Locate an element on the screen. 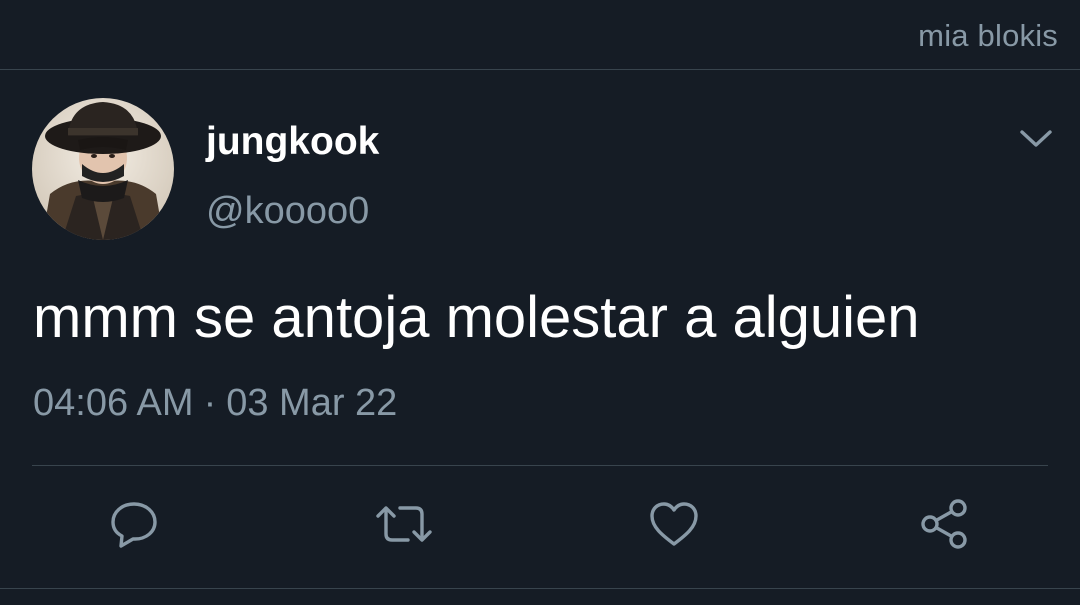 Image resolution: width=1080 pixels, height=605 pixels. share-icon is located at coordinates (944, 526).